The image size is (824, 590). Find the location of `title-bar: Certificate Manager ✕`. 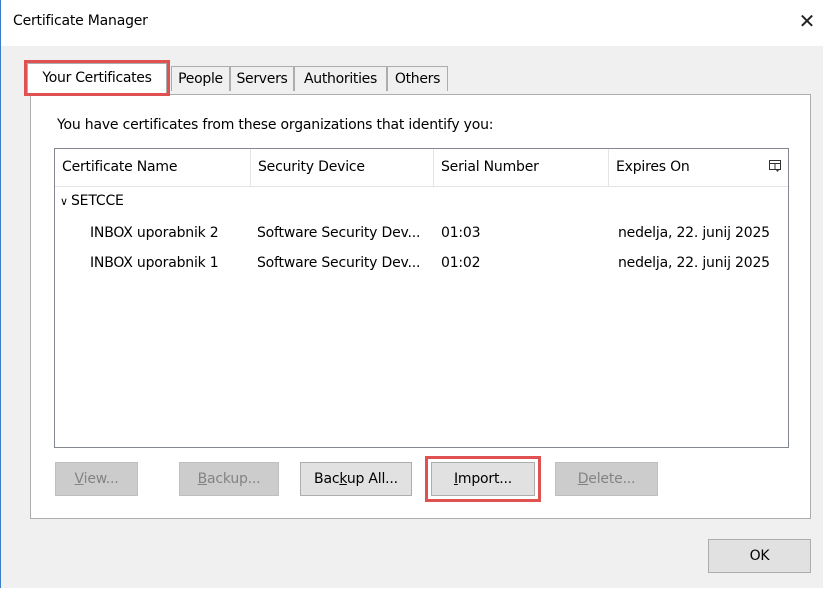

title-bar: Certificate Manager ✕ is located at coordinates (412, 23).